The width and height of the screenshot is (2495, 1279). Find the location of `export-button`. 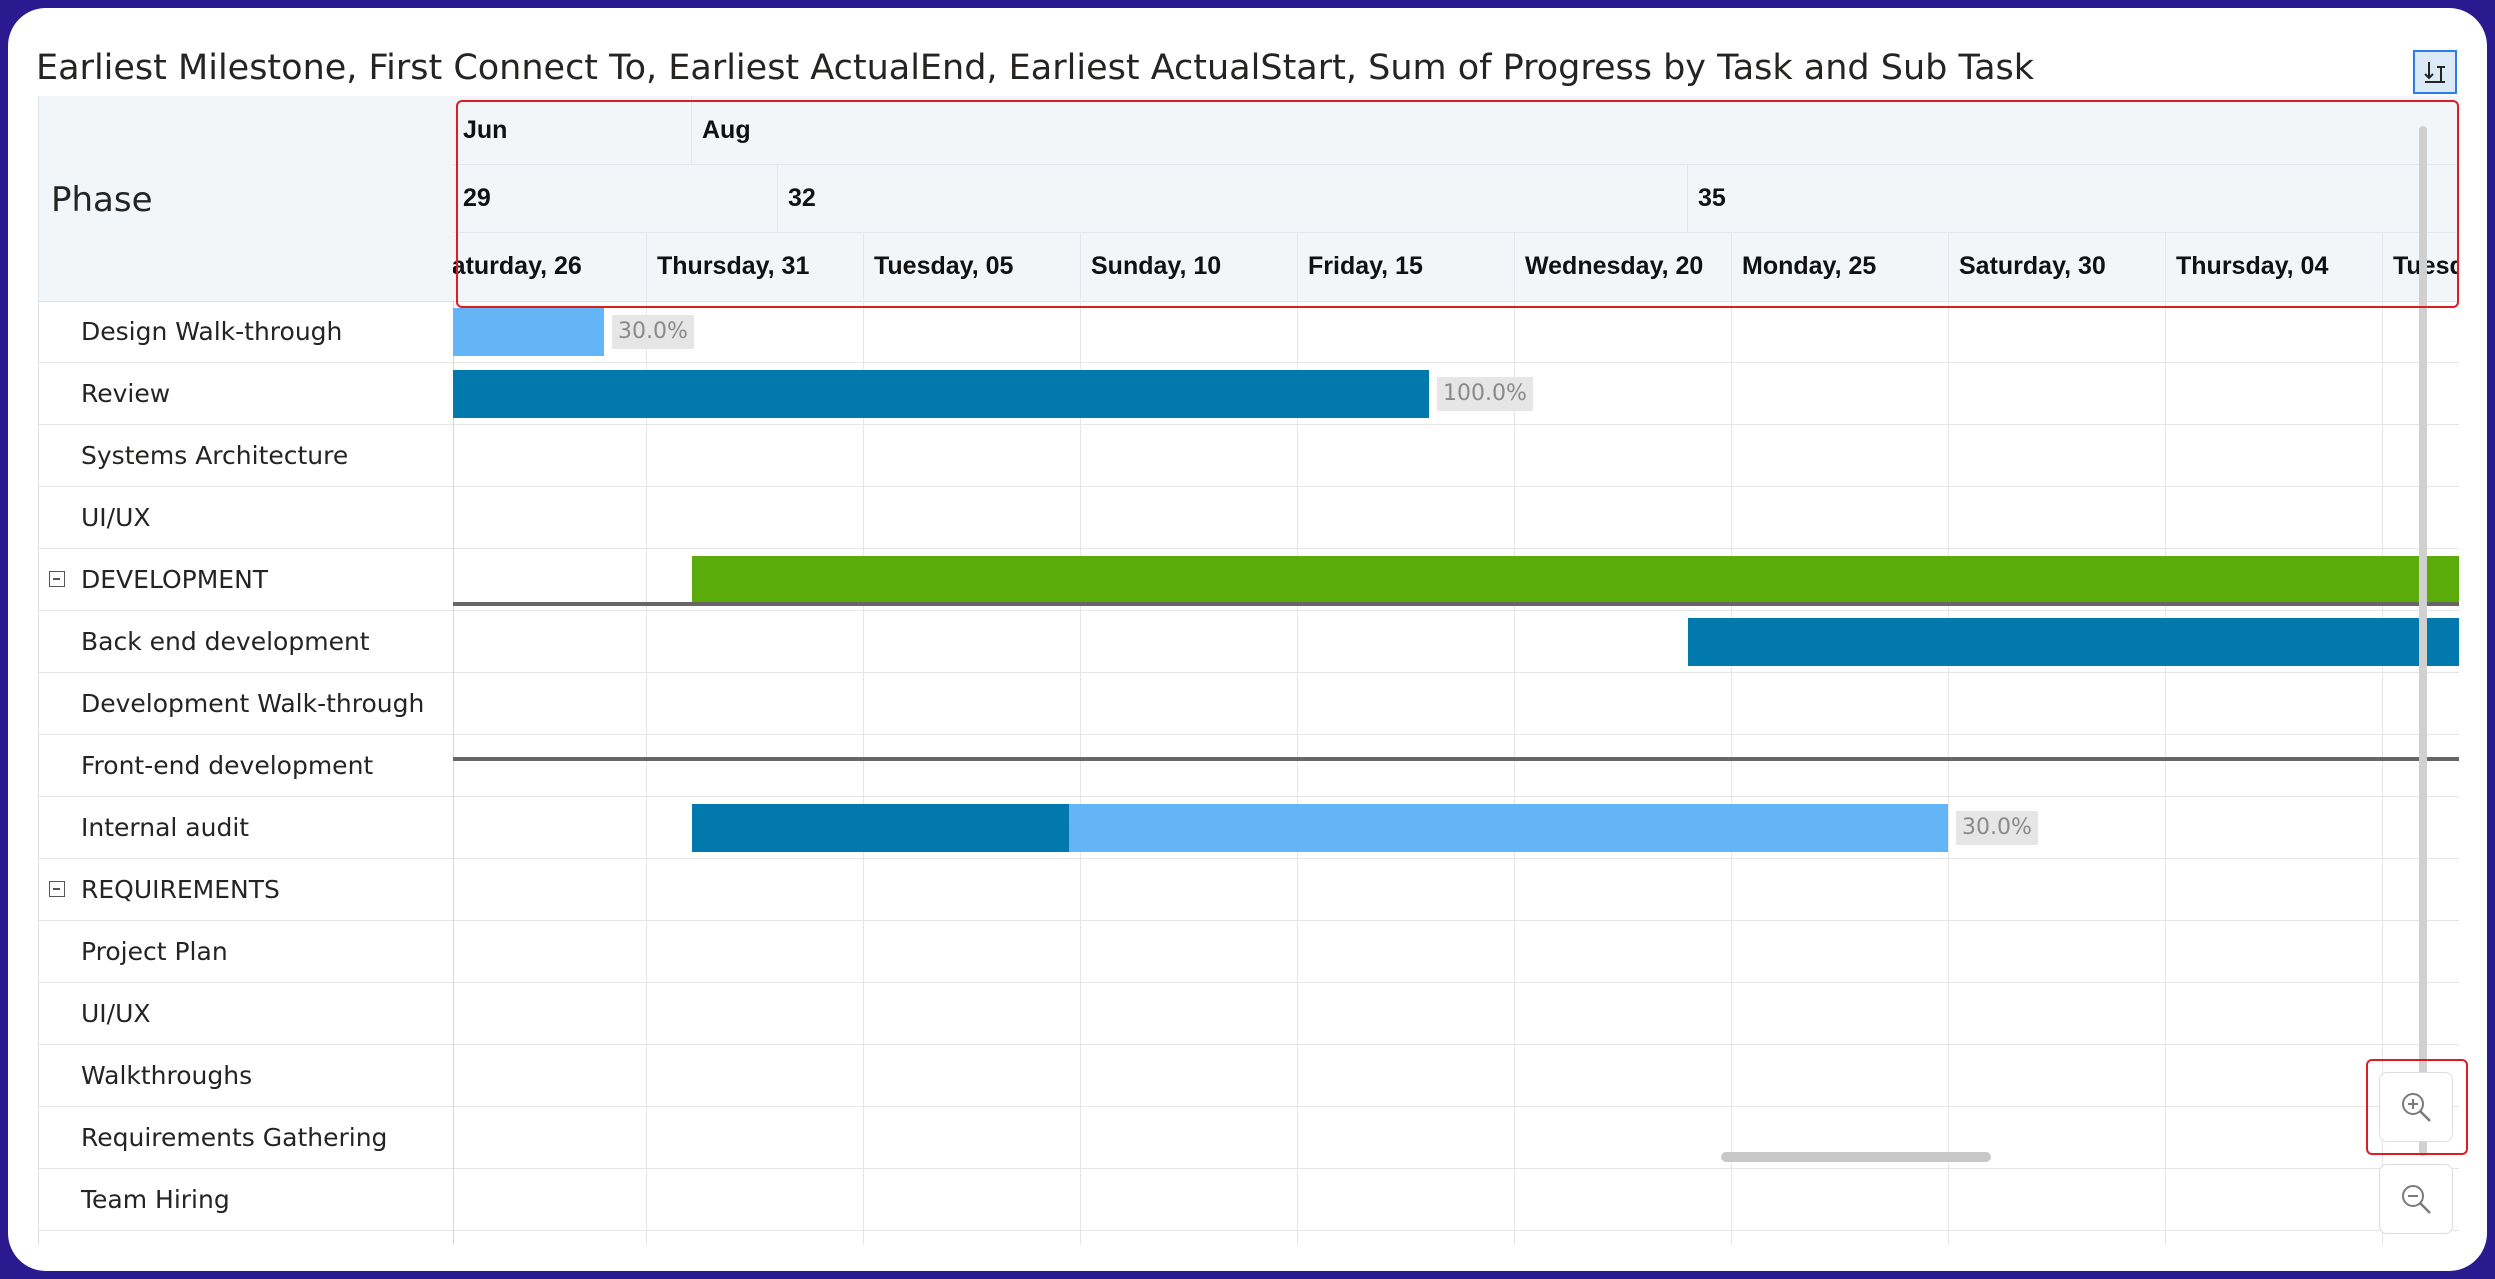

export-button is located at coordinates (2435, 72).